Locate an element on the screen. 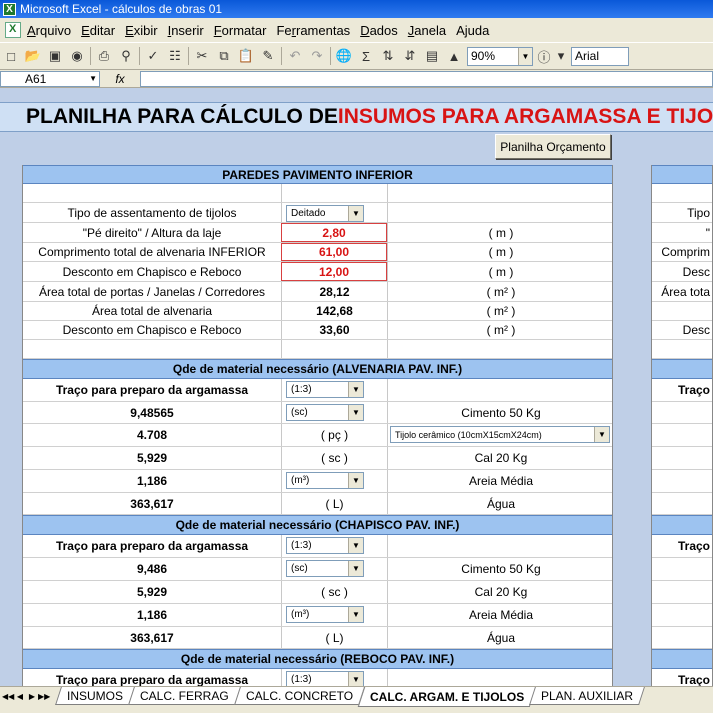 This screenshot has width=713, height=713. menu-janela: Janela is located at coordinates (431, 30).